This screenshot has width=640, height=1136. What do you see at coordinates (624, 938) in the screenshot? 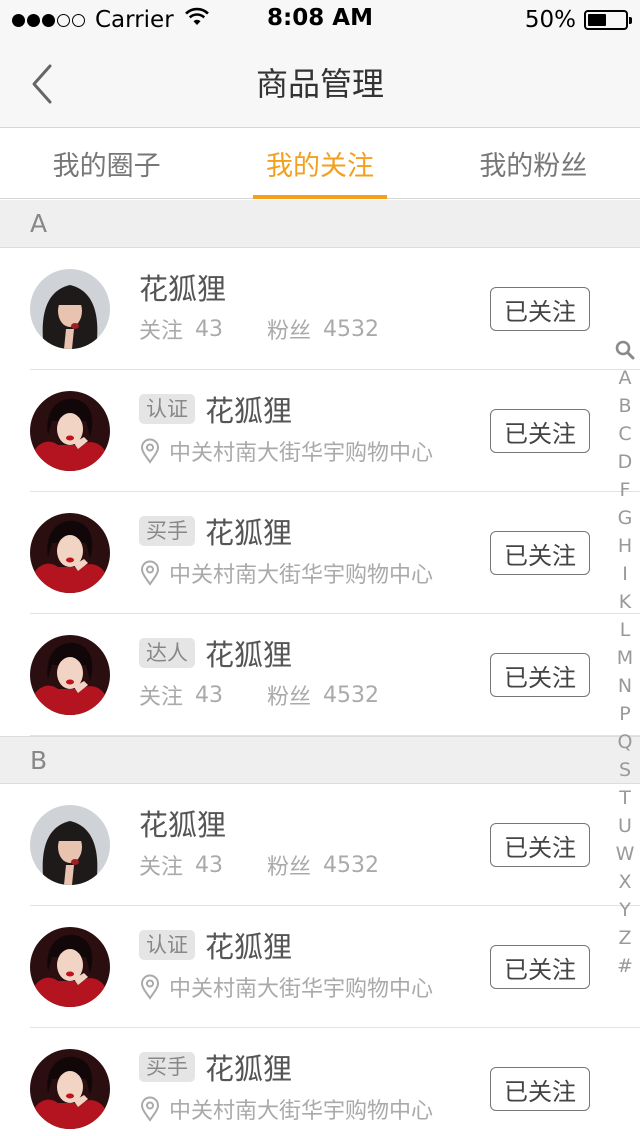
I see `index-letter: Z` at bounding box center [624, 938].